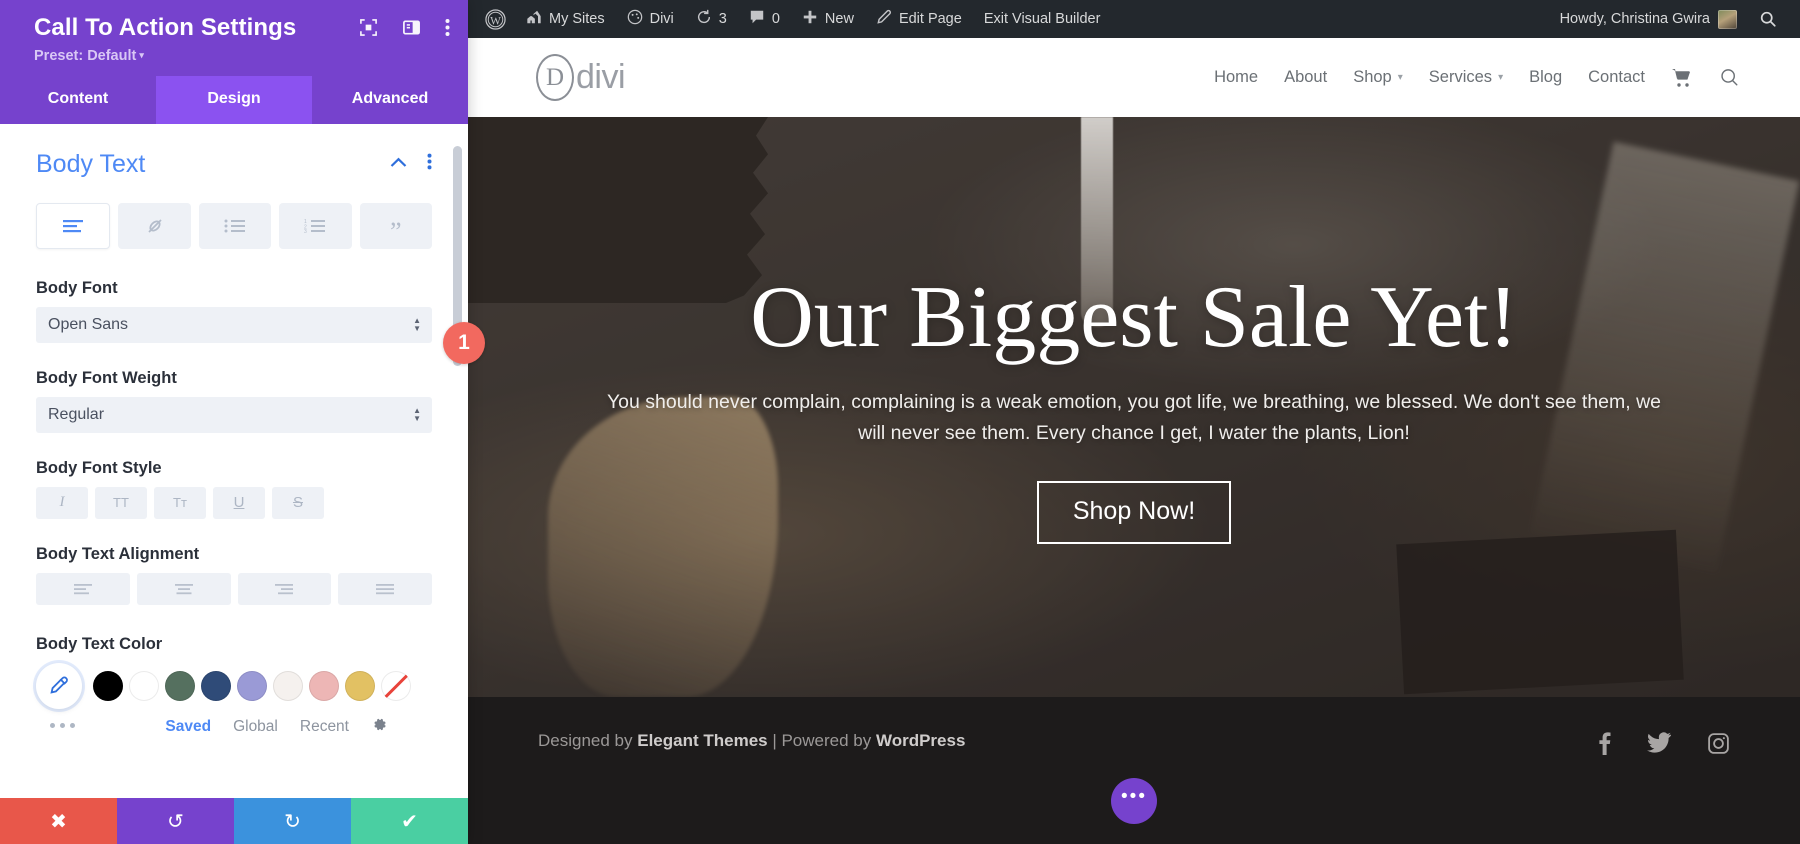 The height and width of the screenshot is (844, 1800). I want to click on logo-mark: D, so click(555, 77).